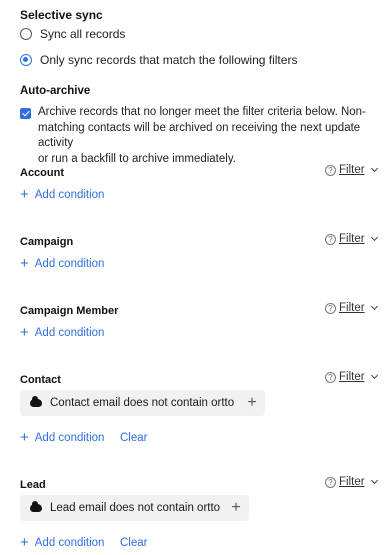  I want to click on add-condition-campaign: + Add condition, so click(62, 263).